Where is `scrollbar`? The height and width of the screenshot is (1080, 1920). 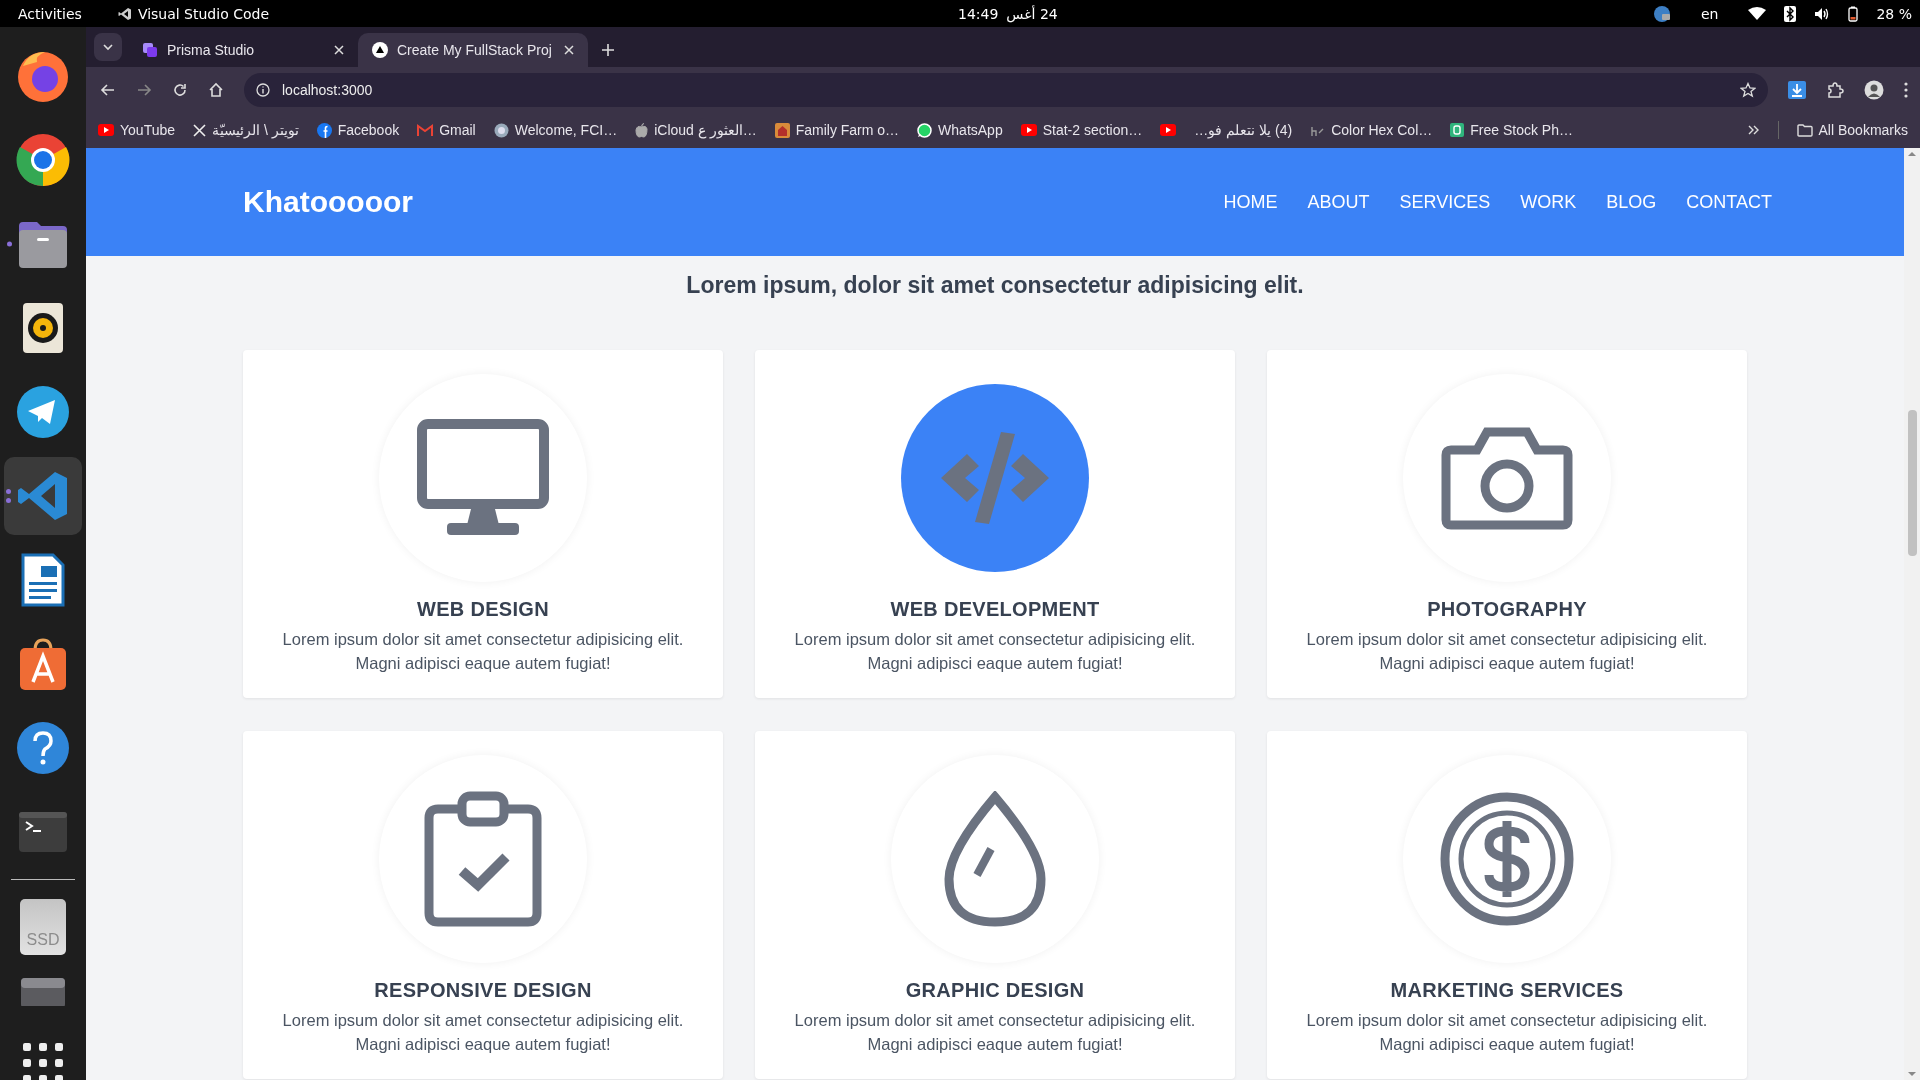 scrollbar is located at coordinates (1912, 614).